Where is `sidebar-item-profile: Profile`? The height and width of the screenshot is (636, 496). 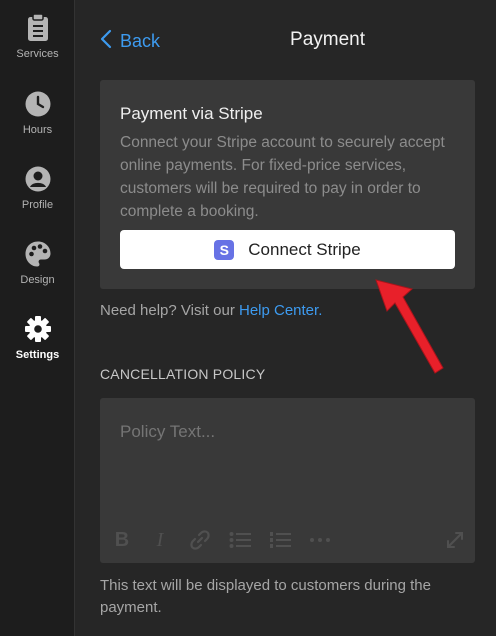
sidebar-item-profile: Profile is located at coordinates (37, 188).